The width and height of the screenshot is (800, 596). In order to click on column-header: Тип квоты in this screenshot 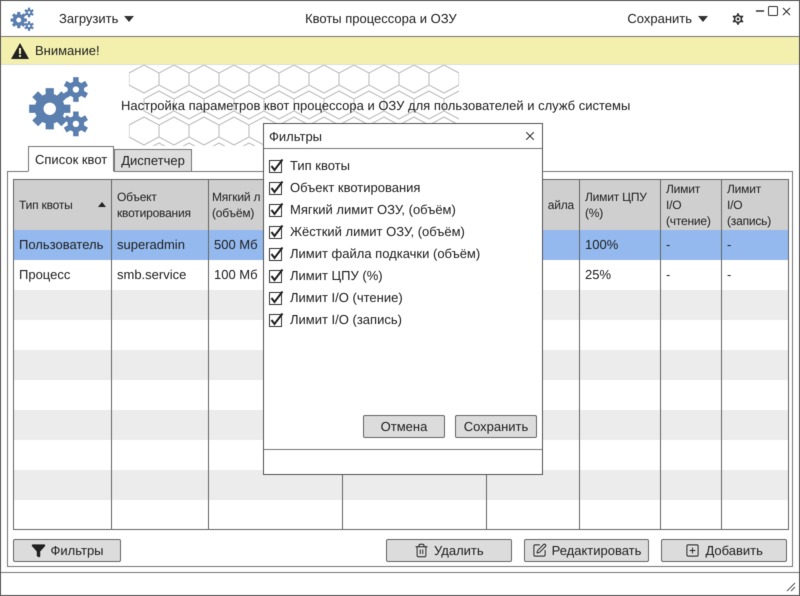, I will do `click(63, 205)`.